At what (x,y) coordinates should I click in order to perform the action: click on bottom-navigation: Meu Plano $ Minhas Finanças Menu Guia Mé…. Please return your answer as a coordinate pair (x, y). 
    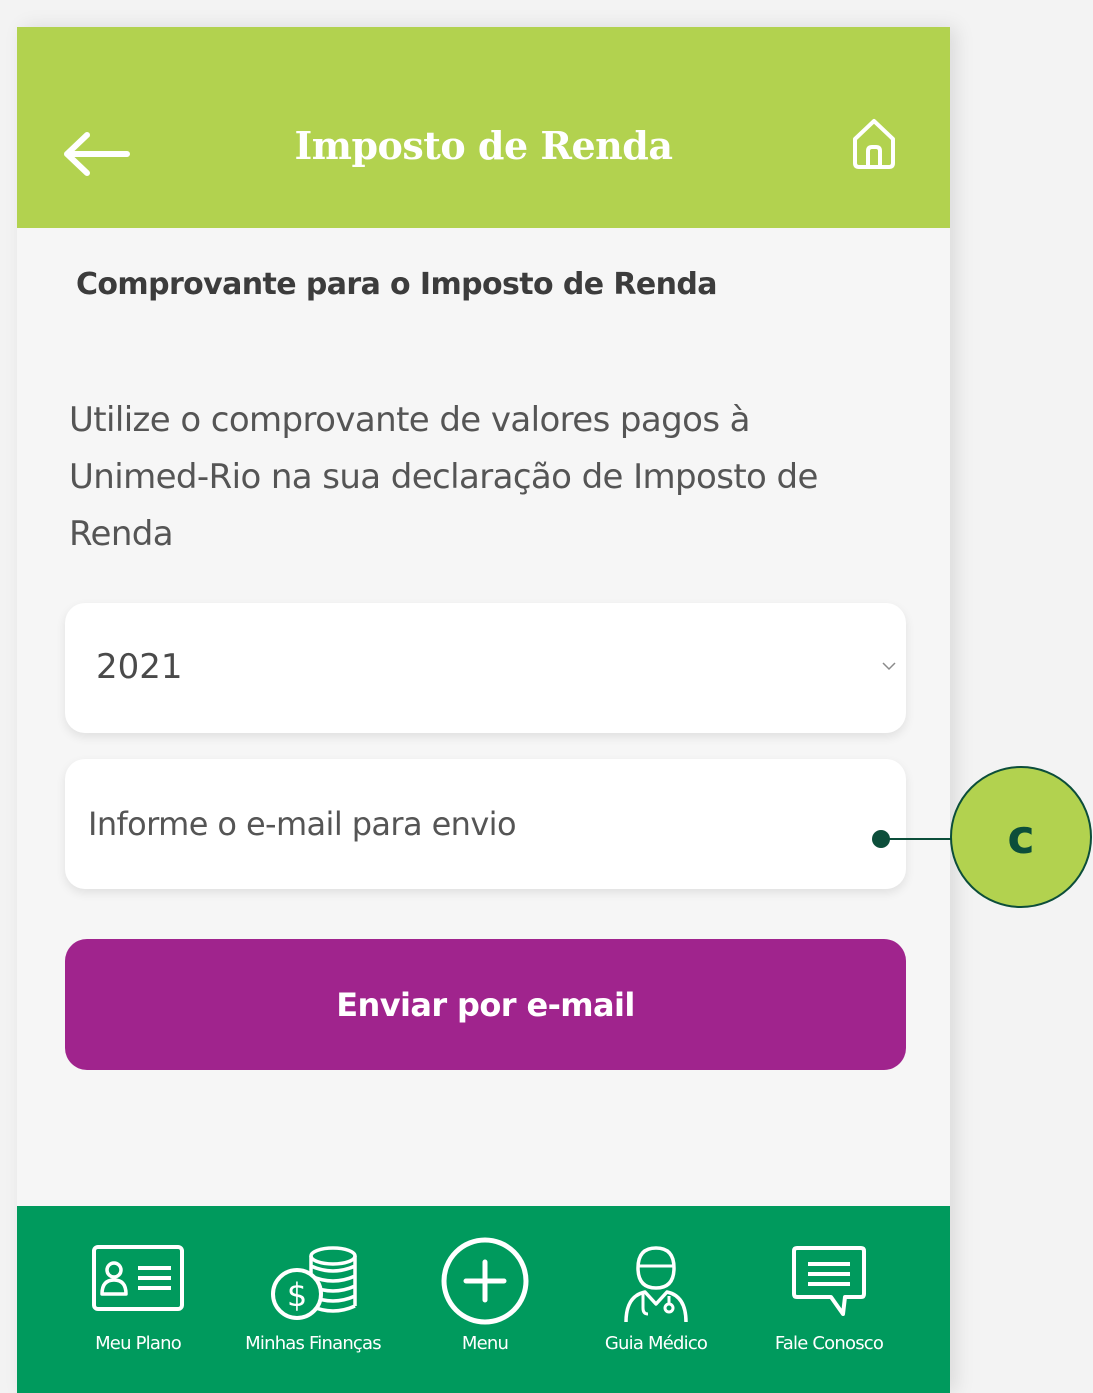
    Looking at the image, I should click on (483, 1299).